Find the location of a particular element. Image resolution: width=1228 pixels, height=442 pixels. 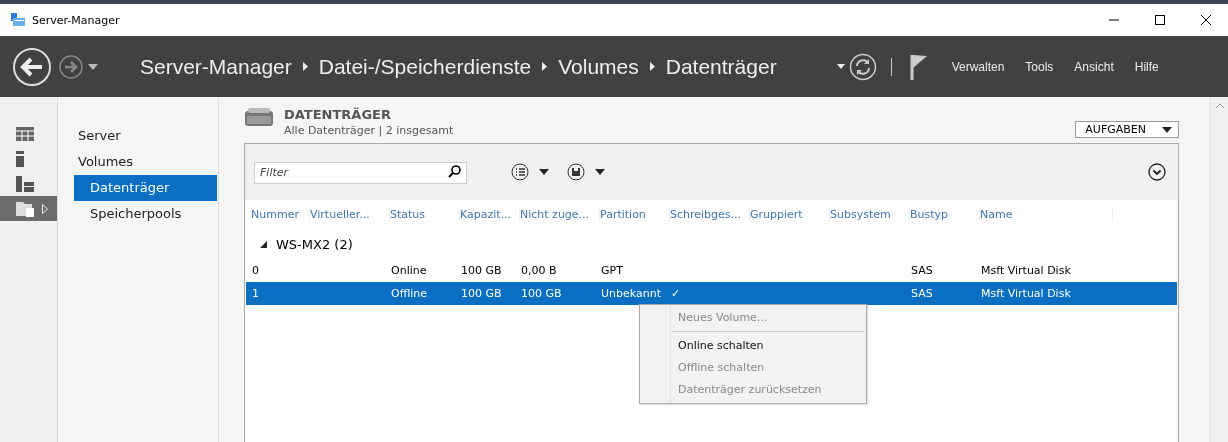

table-cell-text: Online is located at coordinates (409, 270).